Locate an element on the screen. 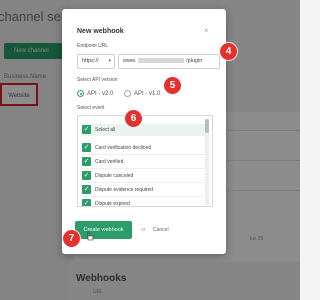  scheme-select: https:// ▾ is located at coordinates (96, 61).